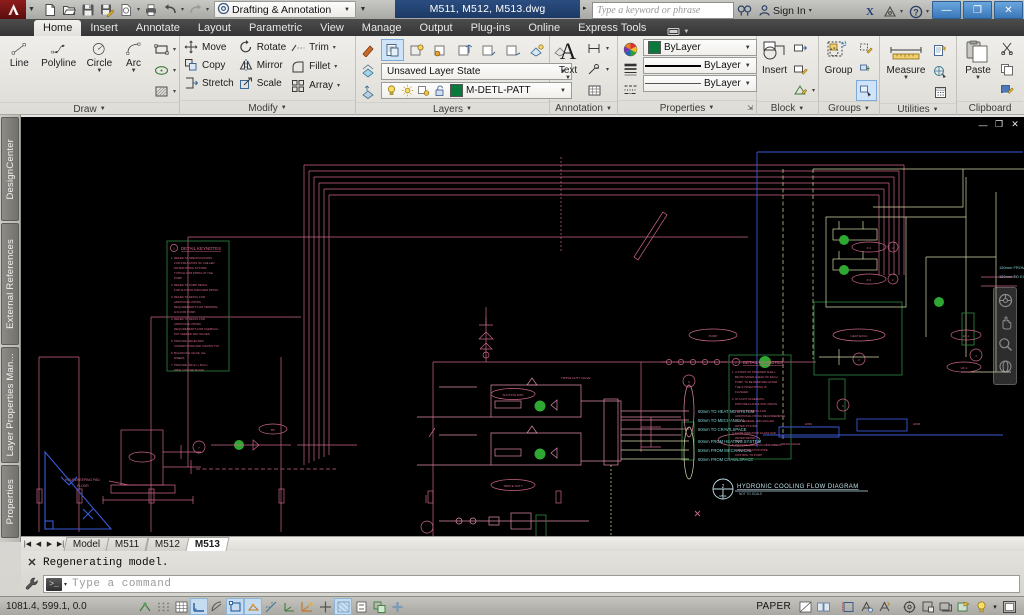 This screenshot has height=615, width=1024. I want to click on panel-draw-expand-caret: ▼, so click(103, 109).